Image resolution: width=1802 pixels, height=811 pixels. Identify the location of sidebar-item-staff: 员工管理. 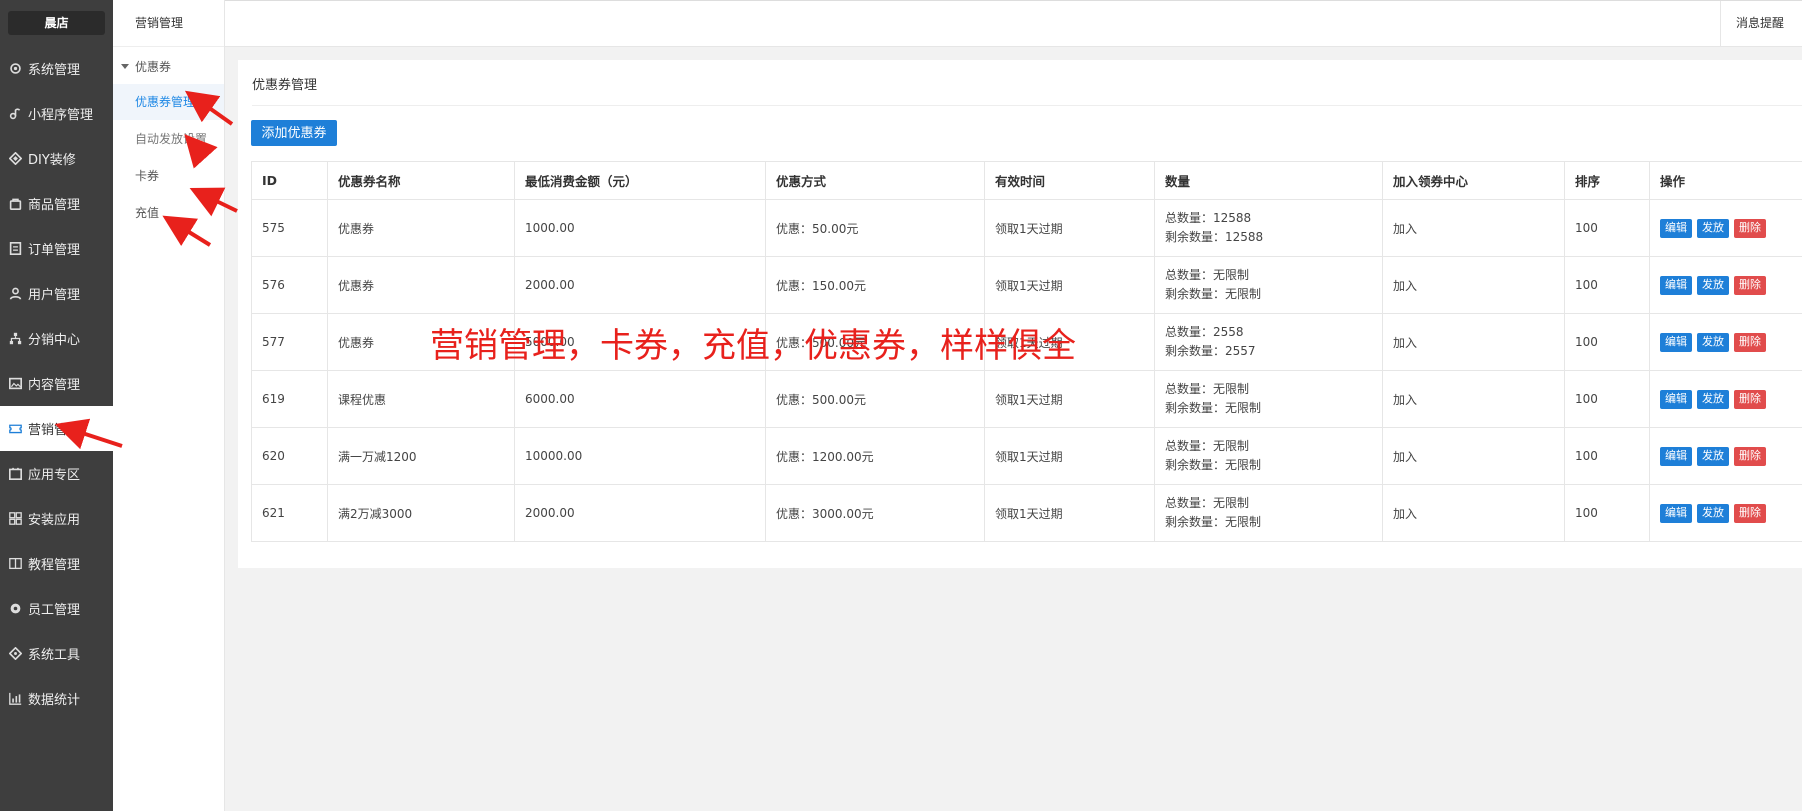
(56, 608).